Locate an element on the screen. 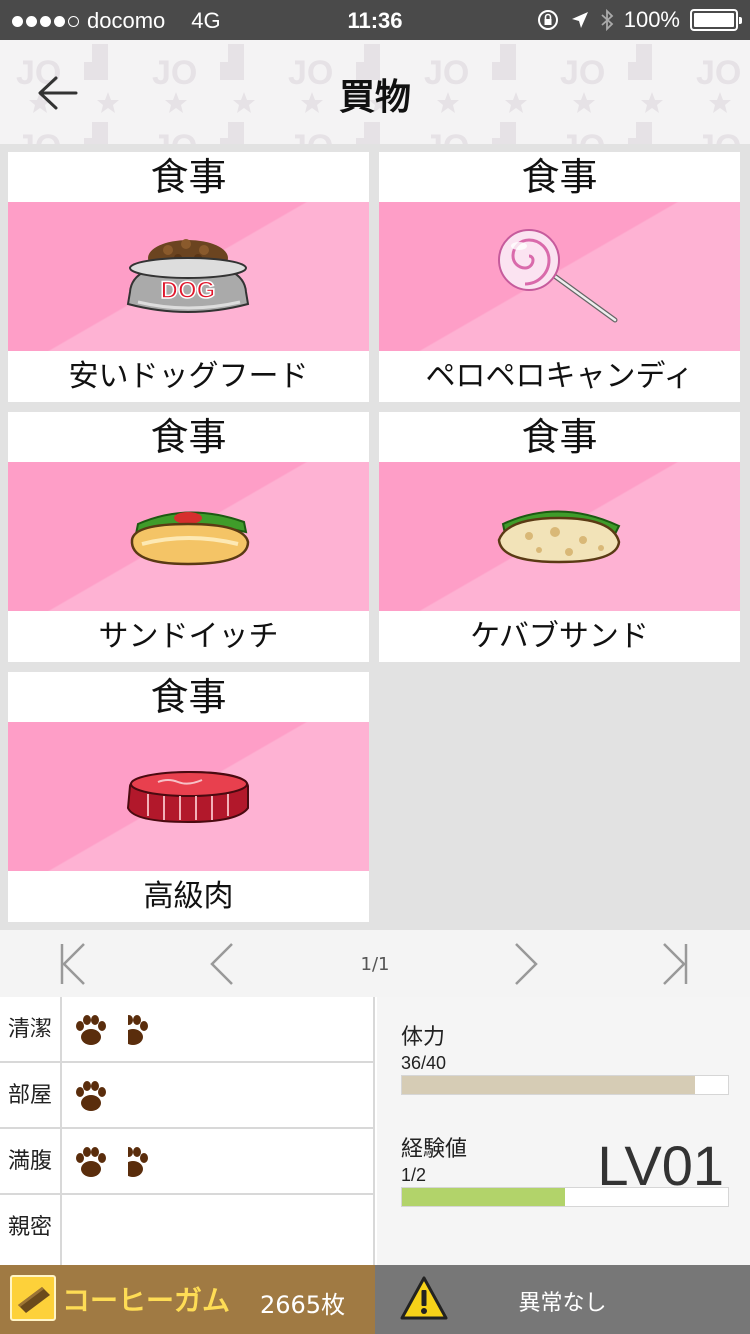  next-page-button is located at coordinates (526, 964).